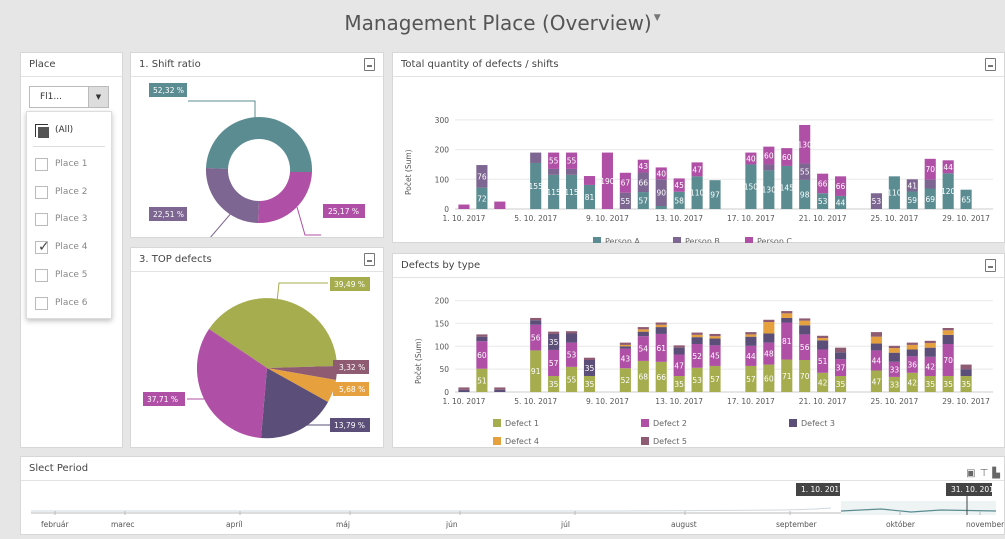 Image resolution: width=1005 pixels, height=539 pixels. Describe the element at coordinates (54, 130) in the screenshot. I see `place-option-all: (All)` at that location.